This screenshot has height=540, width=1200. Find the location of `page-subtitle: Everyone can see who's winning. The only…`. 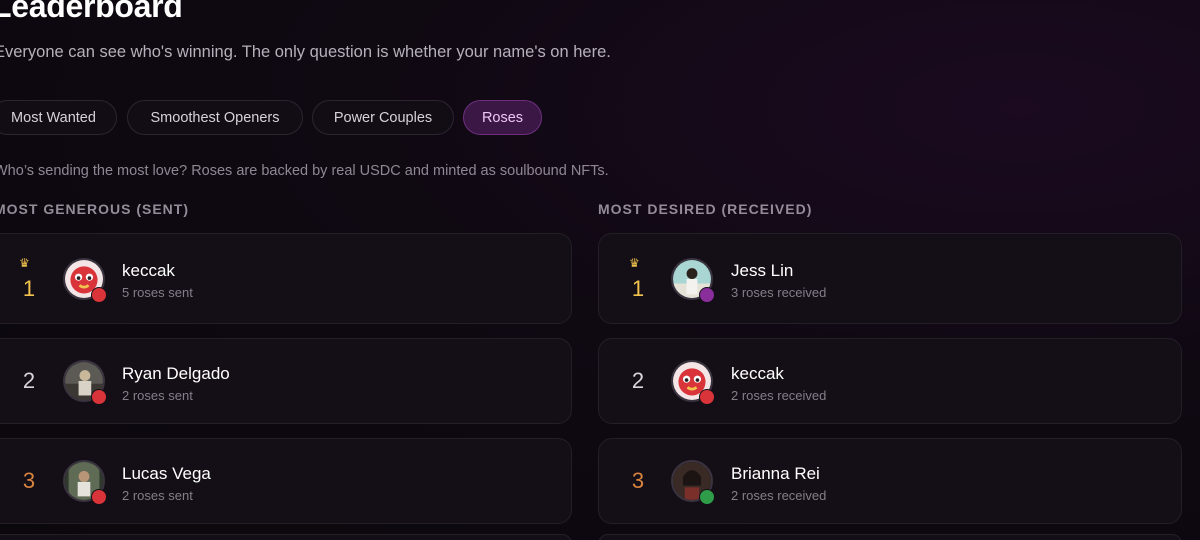

page-subtitle: Everyone can see who's winning. The only… is located at coordinates (305, 52).